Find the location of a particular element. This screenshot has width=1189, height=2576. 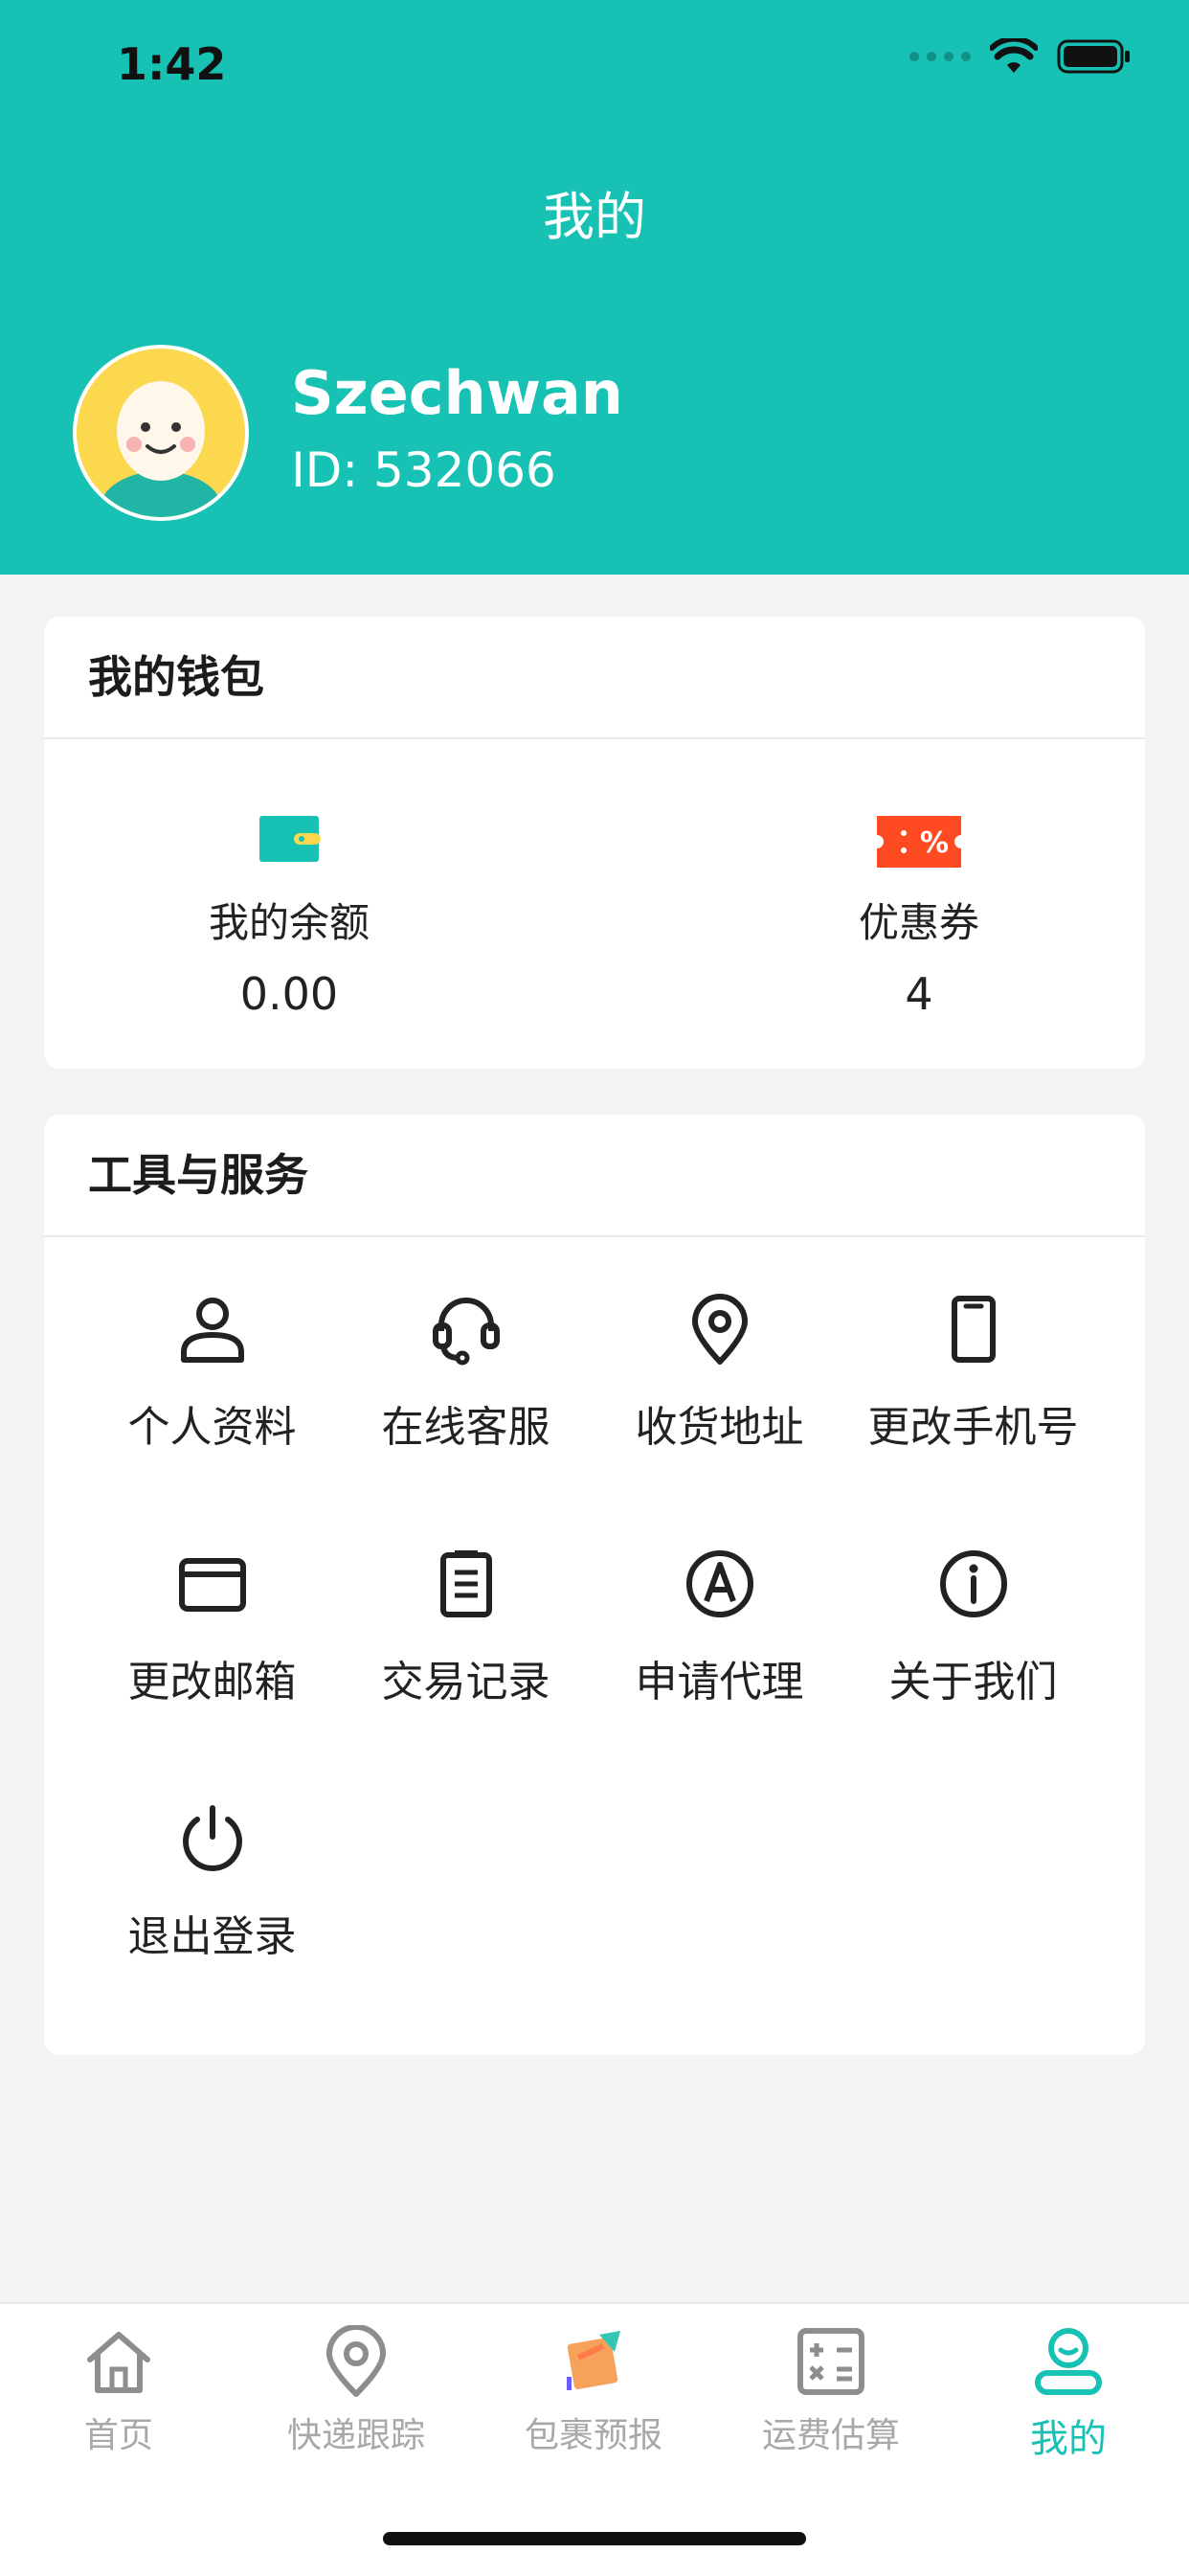

wallet-icon is located at coordinates (289, 842).